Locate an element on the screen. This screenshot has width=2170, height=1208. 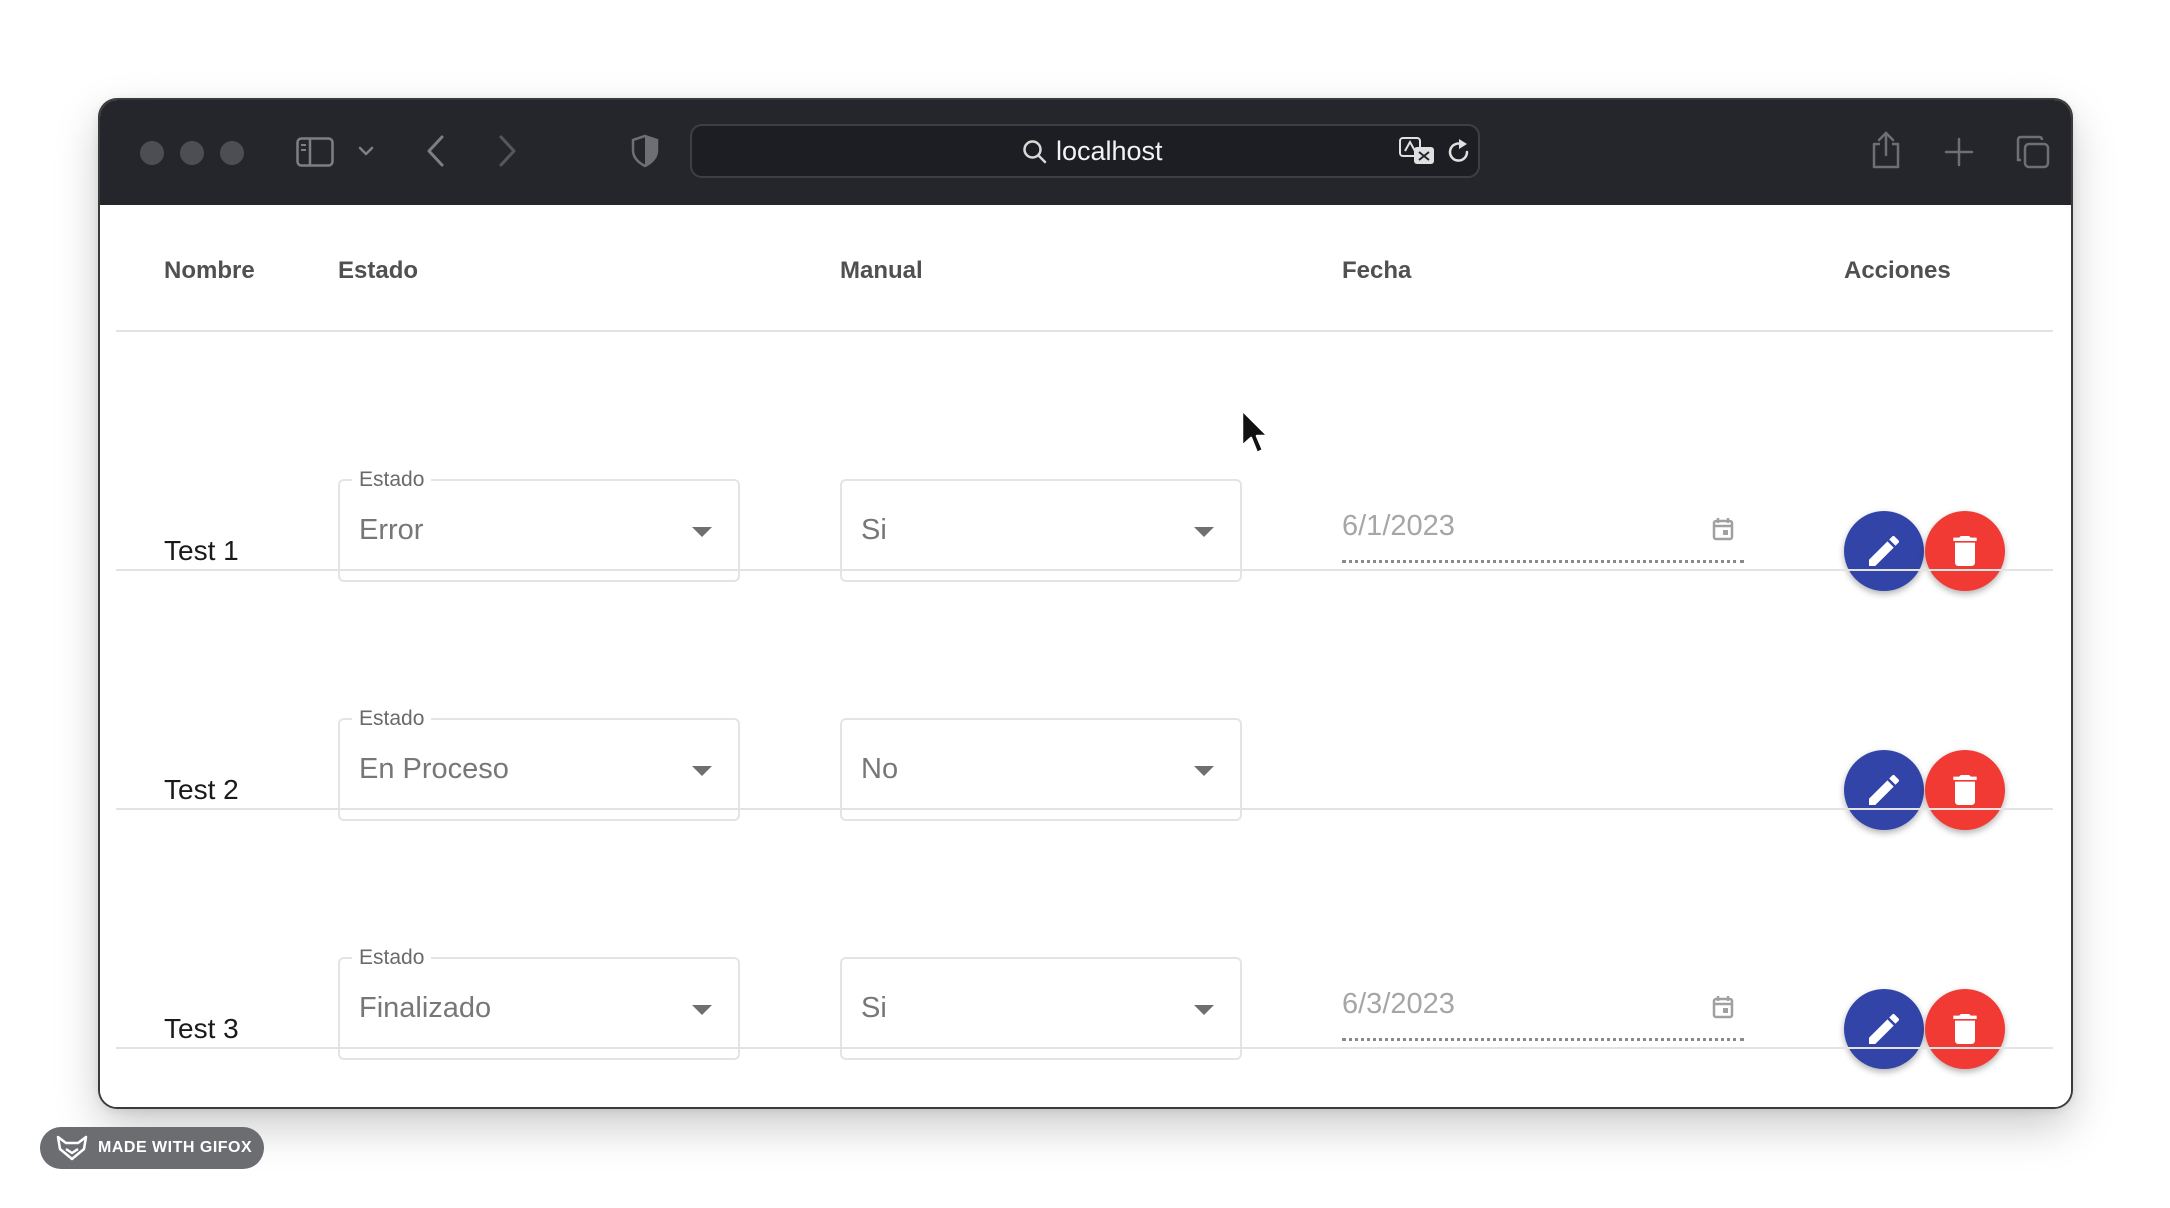
reload-icon is located at coordinates (1459, 152).